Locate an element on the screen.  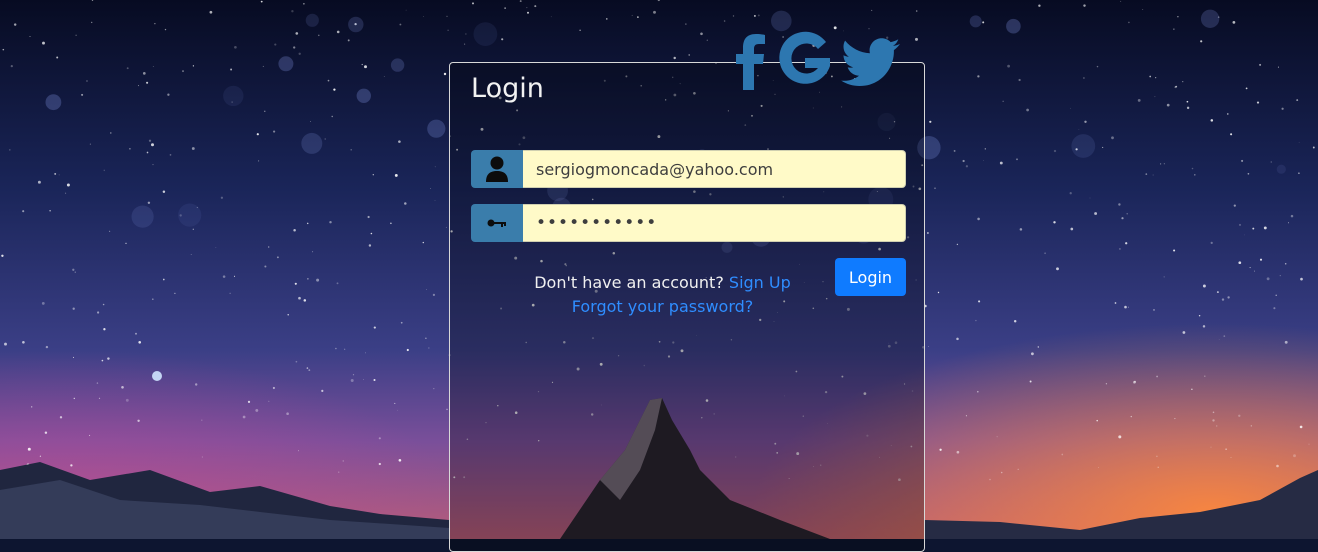
twitter-icon is located at coordinates (870, 61).